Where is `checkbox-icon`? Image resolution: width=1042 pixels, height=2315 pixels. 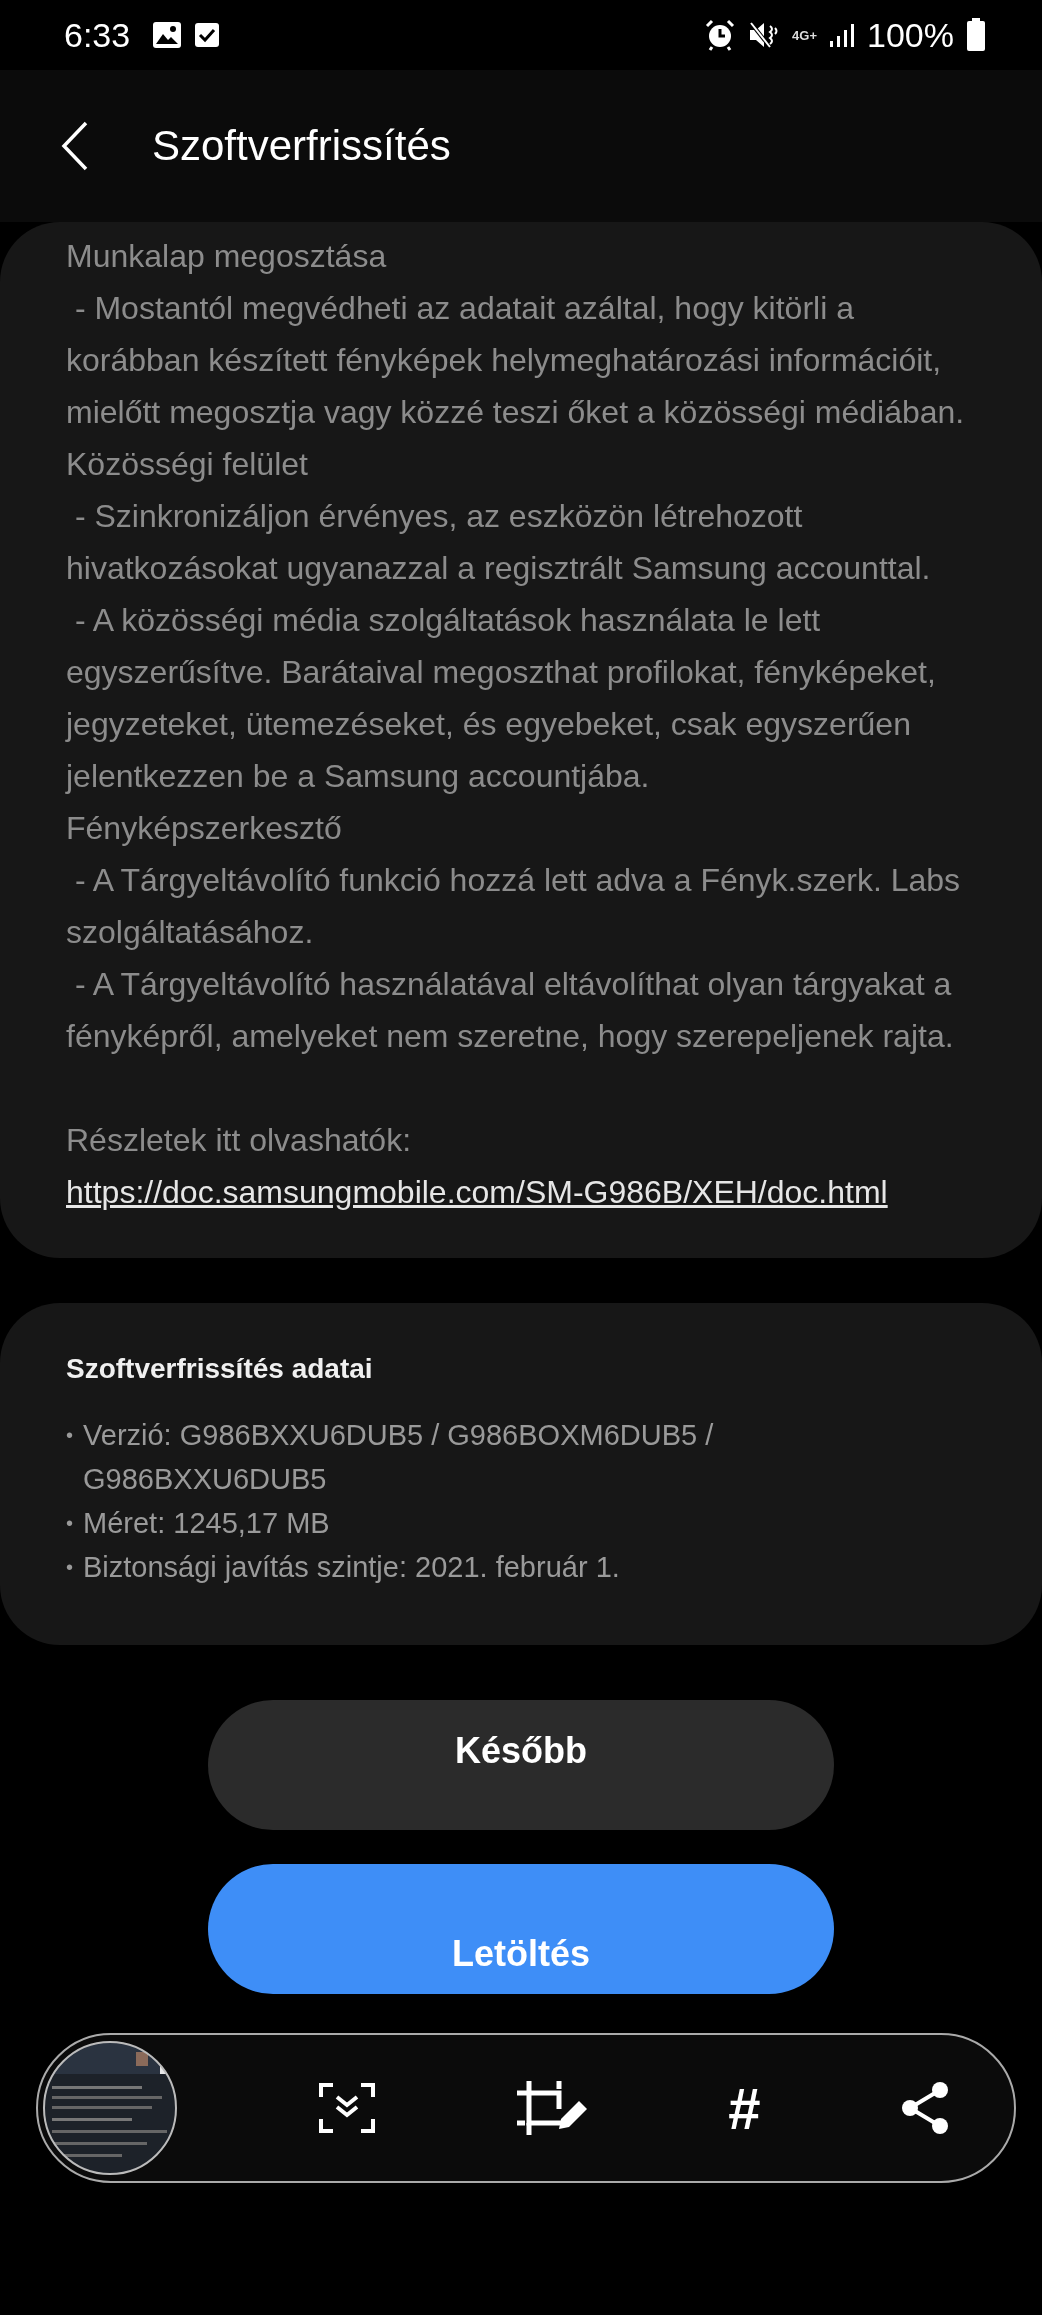 checkbox-icon is located at coordinates (207, 35).